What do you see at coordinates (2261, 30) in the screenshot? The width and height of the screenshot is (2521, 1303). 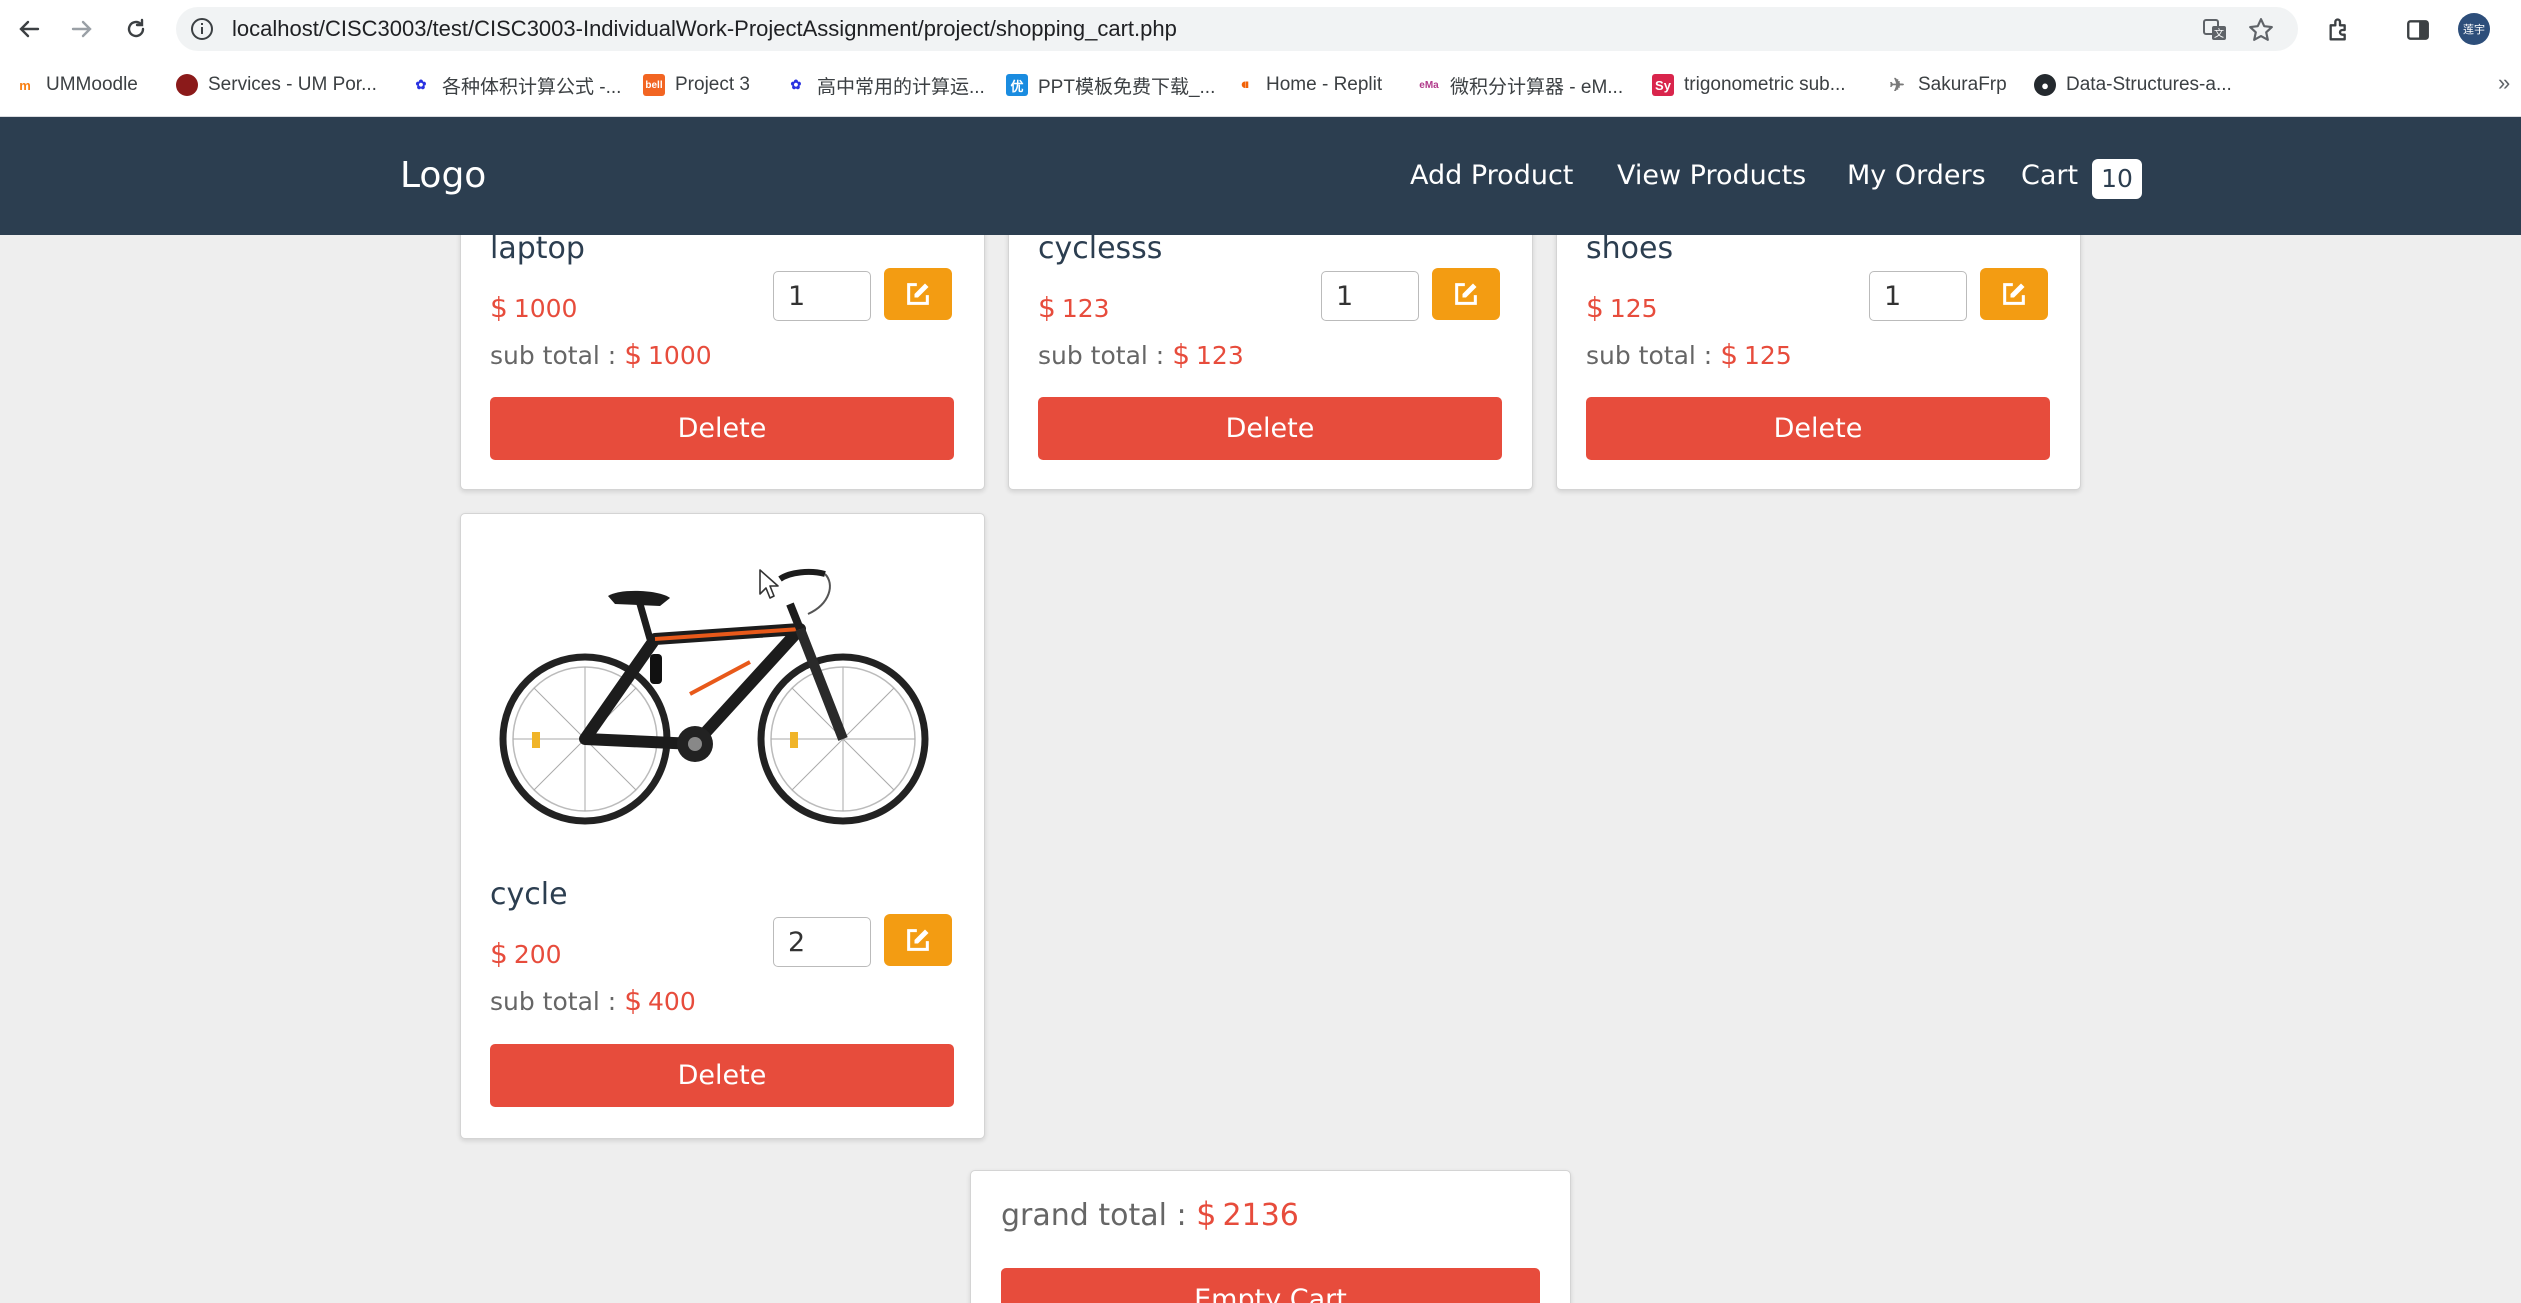 I see `bookmark-star-icon` at bounding box center [2261, 30].